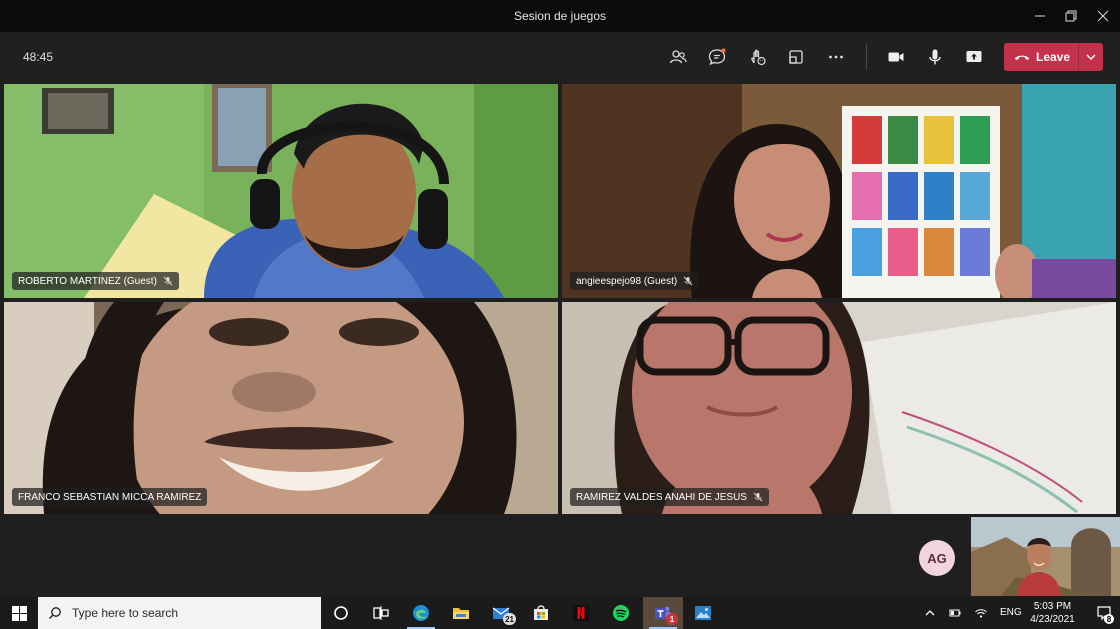  I want to click on taskbar-app-photos, so click(703, 613).